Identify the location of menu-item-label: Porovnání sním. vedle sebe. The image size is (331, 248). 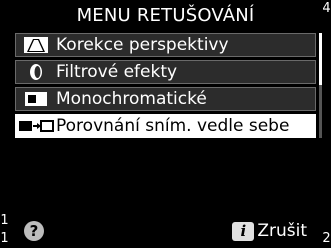
(173, 126).